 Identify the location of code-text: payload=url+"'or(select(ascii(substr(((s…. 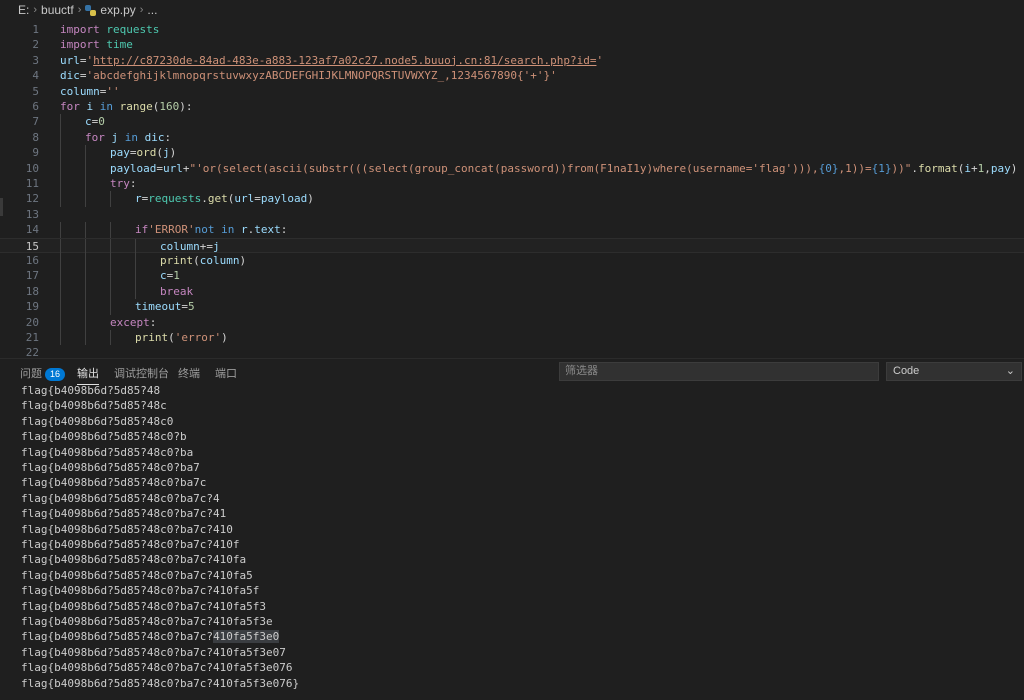
(564, 168).